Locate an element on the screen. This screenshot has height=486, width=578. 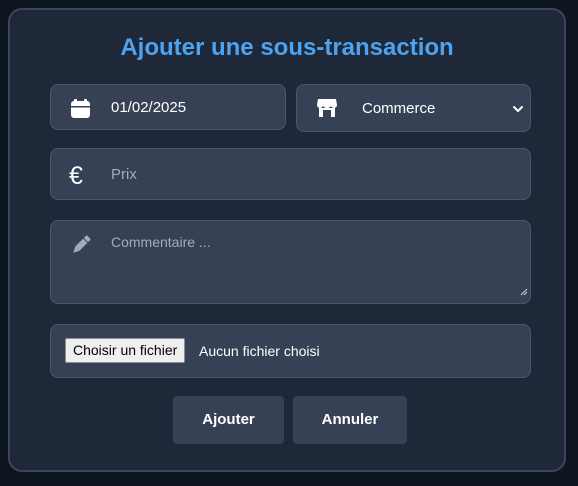
date-value: 01/02/2025 is located at coordinates (149, 107).